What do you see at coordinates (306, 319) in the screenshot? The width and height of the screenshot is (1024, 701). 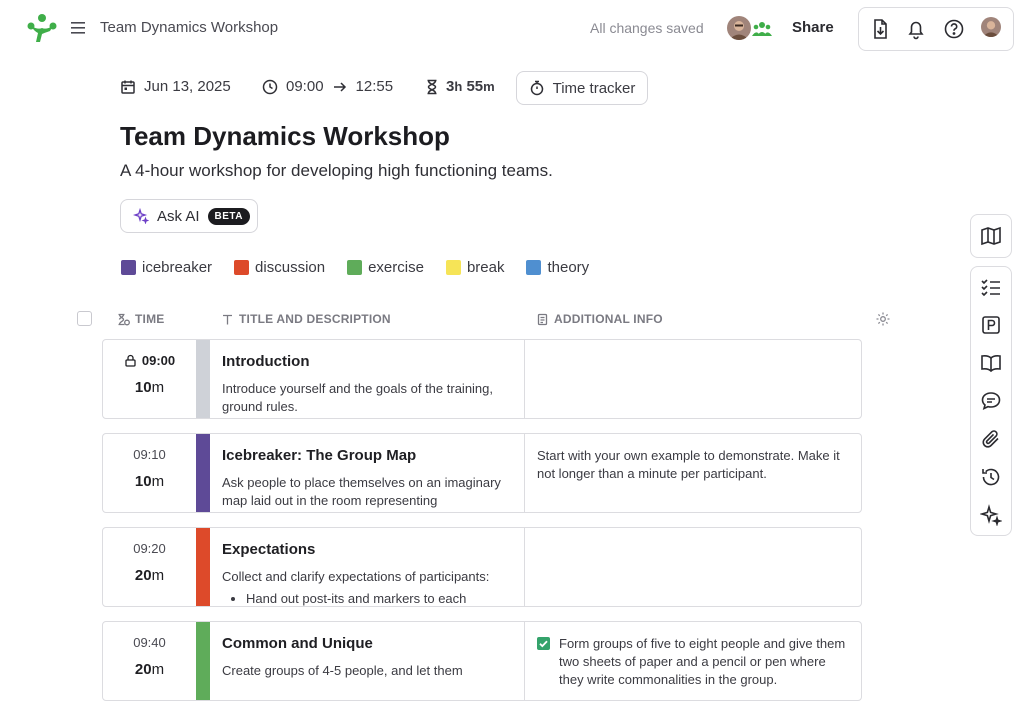 I see `column-header-title: TITLE AND DESCRIPTION` at bounding box center [306, 319].